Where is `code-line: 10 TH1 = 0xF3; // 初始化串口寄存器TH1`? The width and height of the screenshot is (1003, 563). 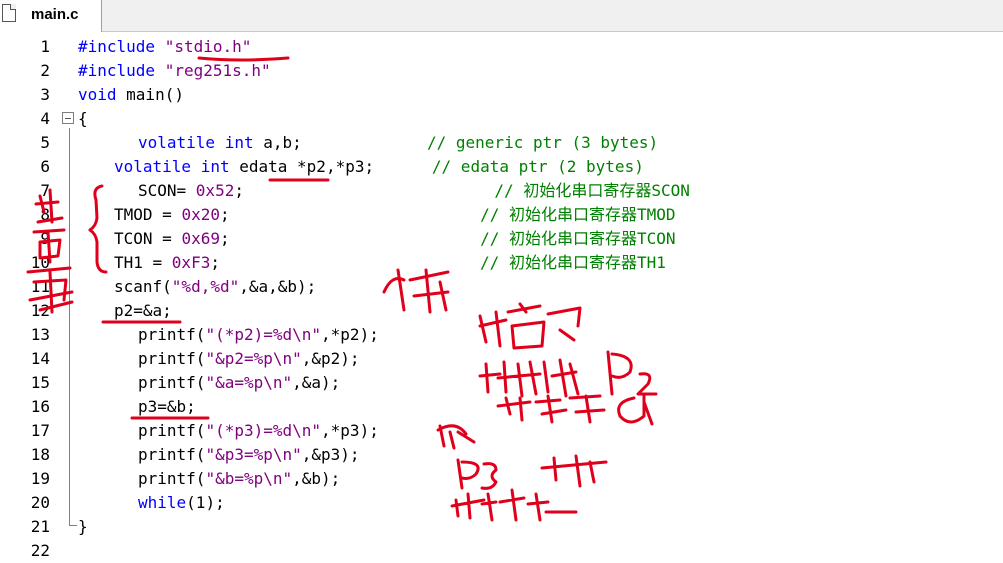
code-line: 10 TH1 = 0xF3; // 初始化串口寄存器TH1 is located at coordinates (501, 263).